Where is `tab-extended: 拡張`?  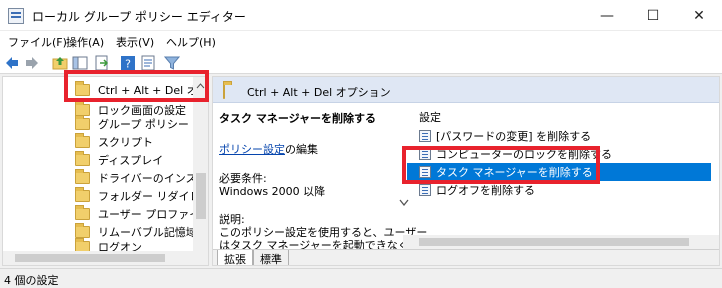
tab-extended: 拡張 is located at coordinates (235, 257).